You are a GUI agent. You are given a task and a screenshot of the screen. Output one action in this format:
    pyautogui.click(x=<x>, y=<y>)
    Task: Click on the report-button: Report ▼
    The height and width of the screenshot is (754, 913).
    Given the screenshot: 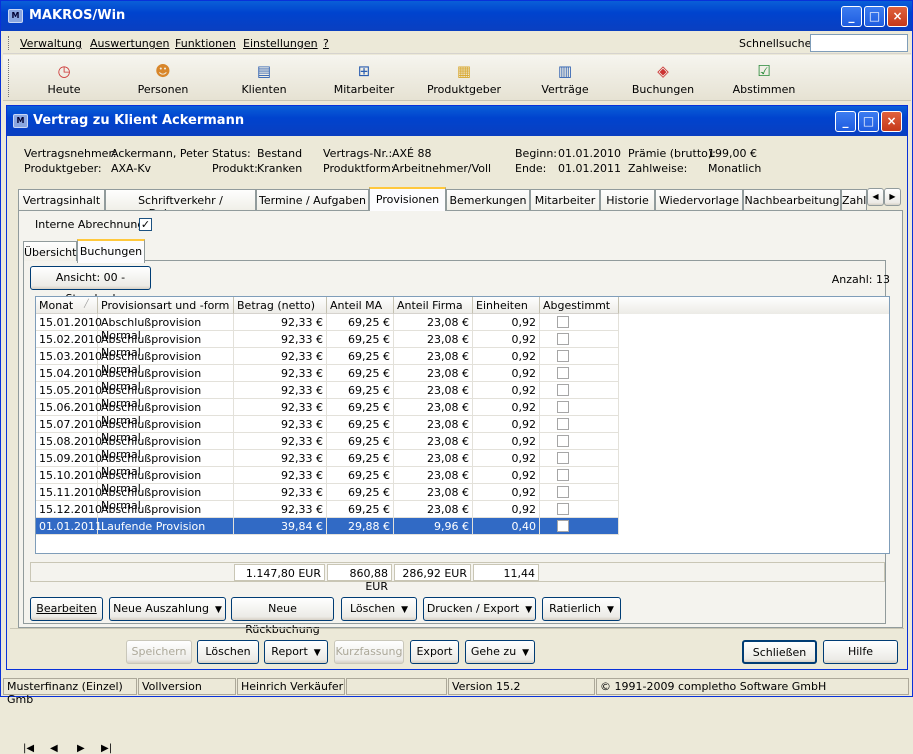 What is the action you would take?
    pyautogui.click(x=296, y=652)
    